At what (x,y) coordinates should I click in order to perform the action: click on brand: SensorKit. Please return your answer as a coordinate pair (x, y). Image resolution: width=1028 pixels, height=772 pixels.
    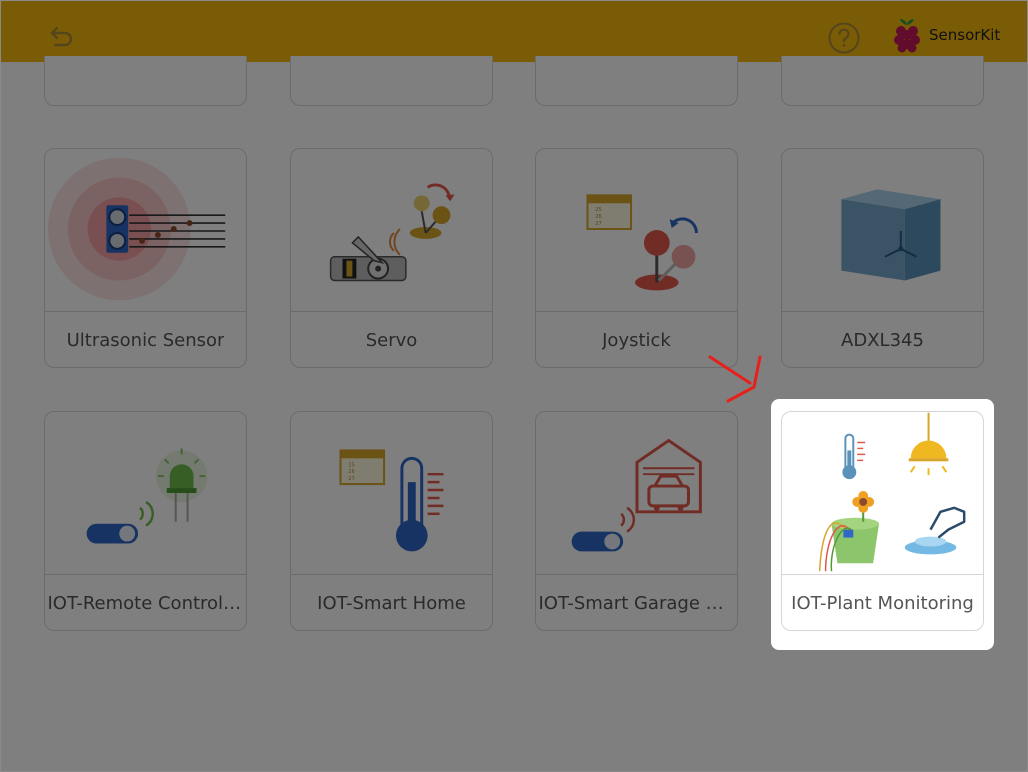
    Looking at the image, I should click on (945, 35).